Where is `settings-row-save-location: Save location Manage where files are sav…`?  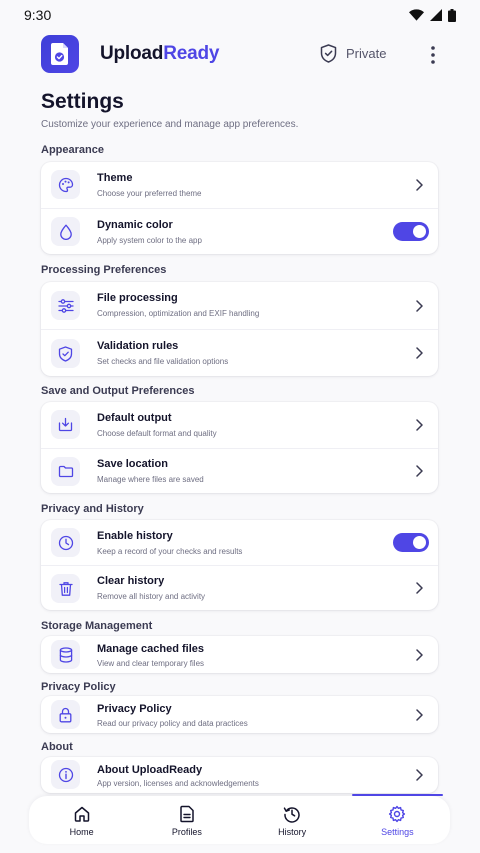 settings-row-save-location: Save location Manage where files are sav… is located at coordinates (239, 470).